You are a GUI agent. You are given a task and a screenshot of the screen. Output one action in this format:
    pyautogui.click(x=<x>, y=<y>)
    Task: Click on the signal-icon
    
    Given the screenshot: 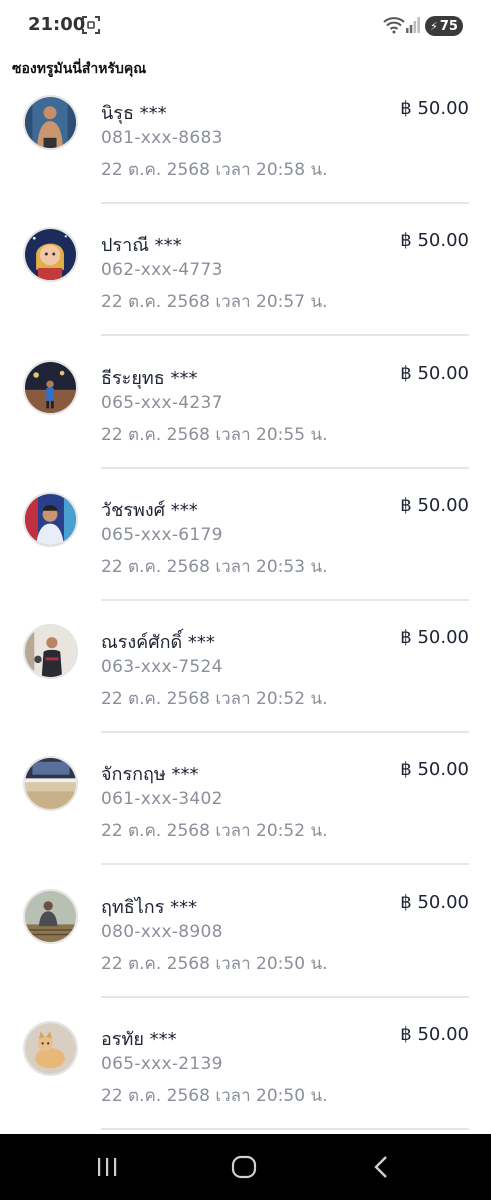 What is the action you would take?
    pyautogui.click(x=413, y=25)
    